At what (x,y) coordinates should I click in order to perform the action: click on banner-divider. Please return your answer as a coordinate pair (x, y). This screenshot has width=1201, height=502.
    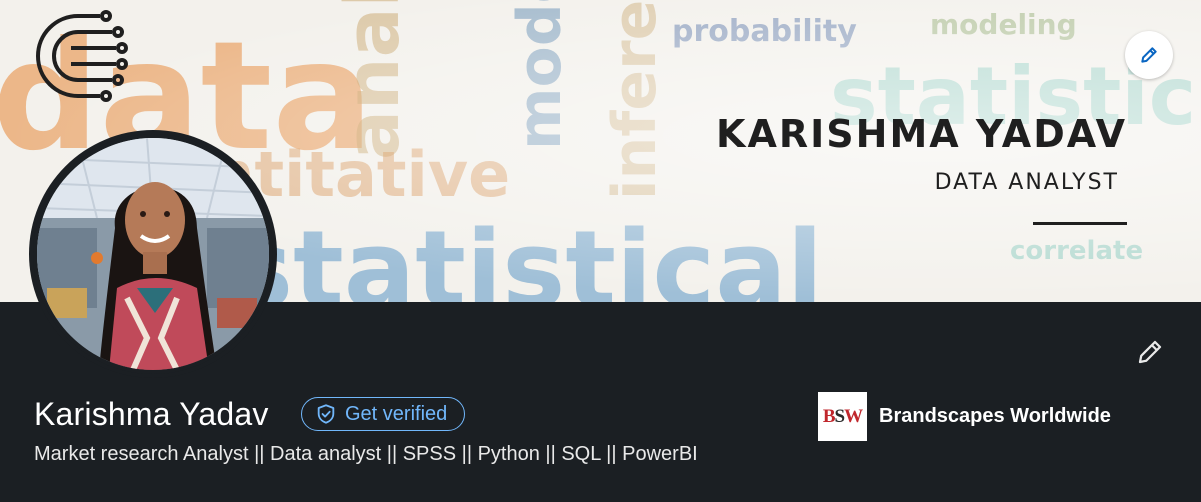
    Looking at the image, I should click on (1080, 223).